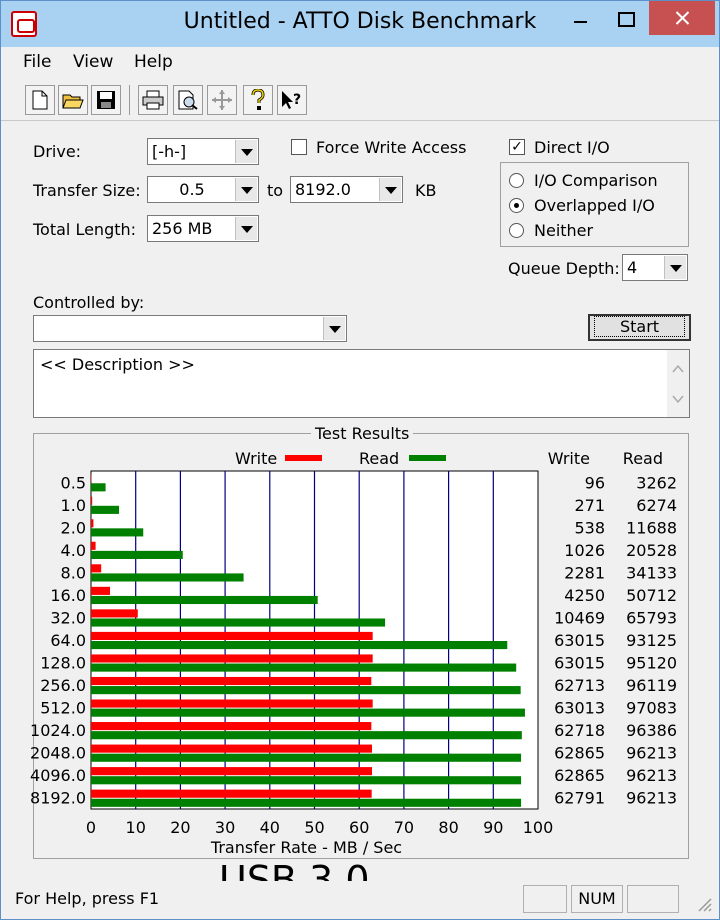 This screenshot has height=920, width=720. I want to click on category-label: 64.0, so click(68, 640).